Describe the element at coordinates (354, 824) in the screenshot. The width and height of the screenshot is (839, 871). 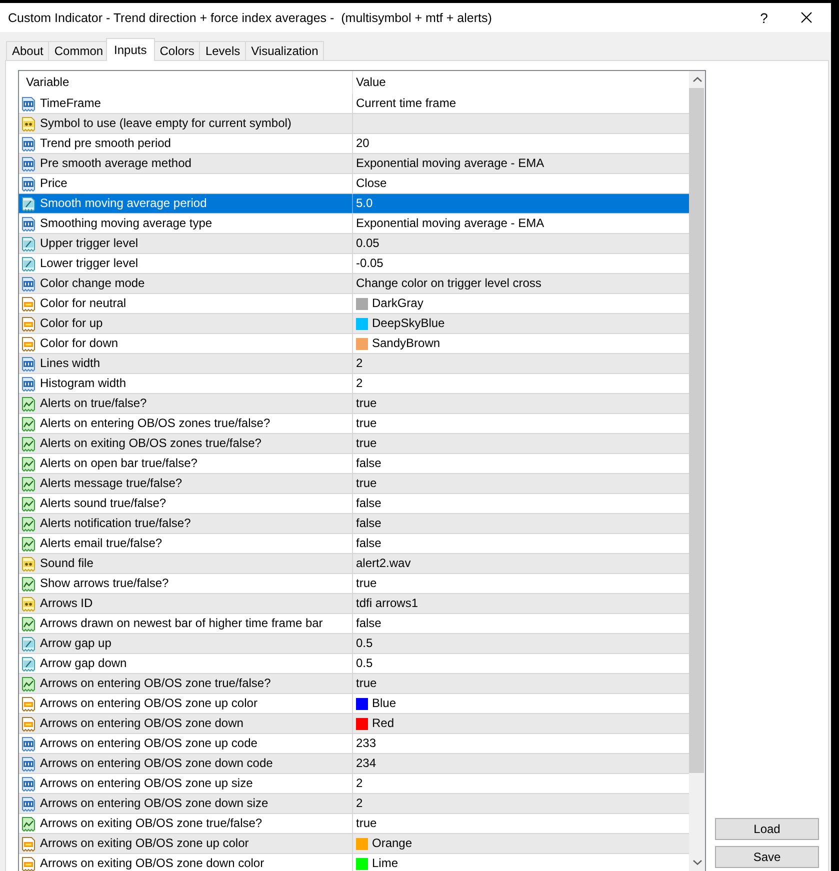
I see `parameter-row: Arrows on exiting OB/OS zone true/false? true` at that location.